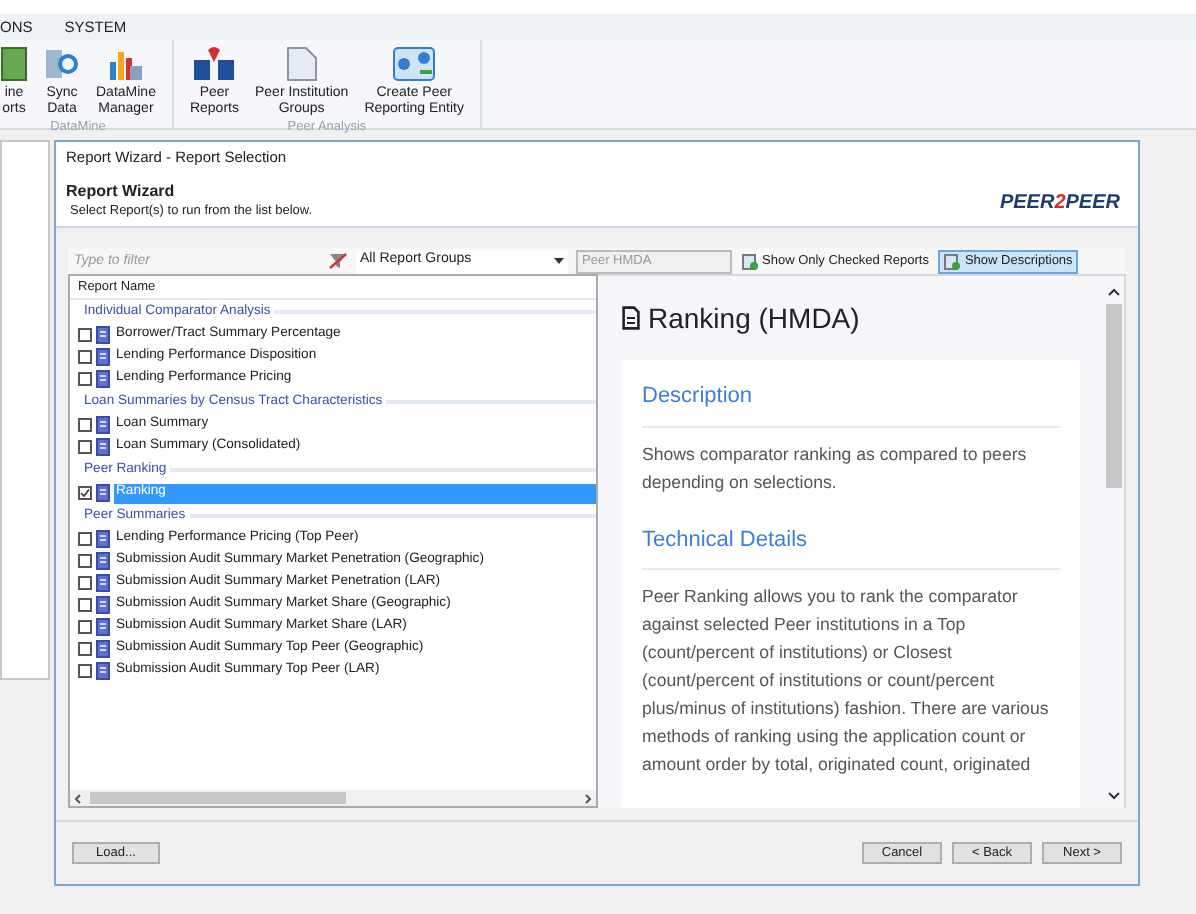  I want to click on scroll-left-icon, so click(78, 798).